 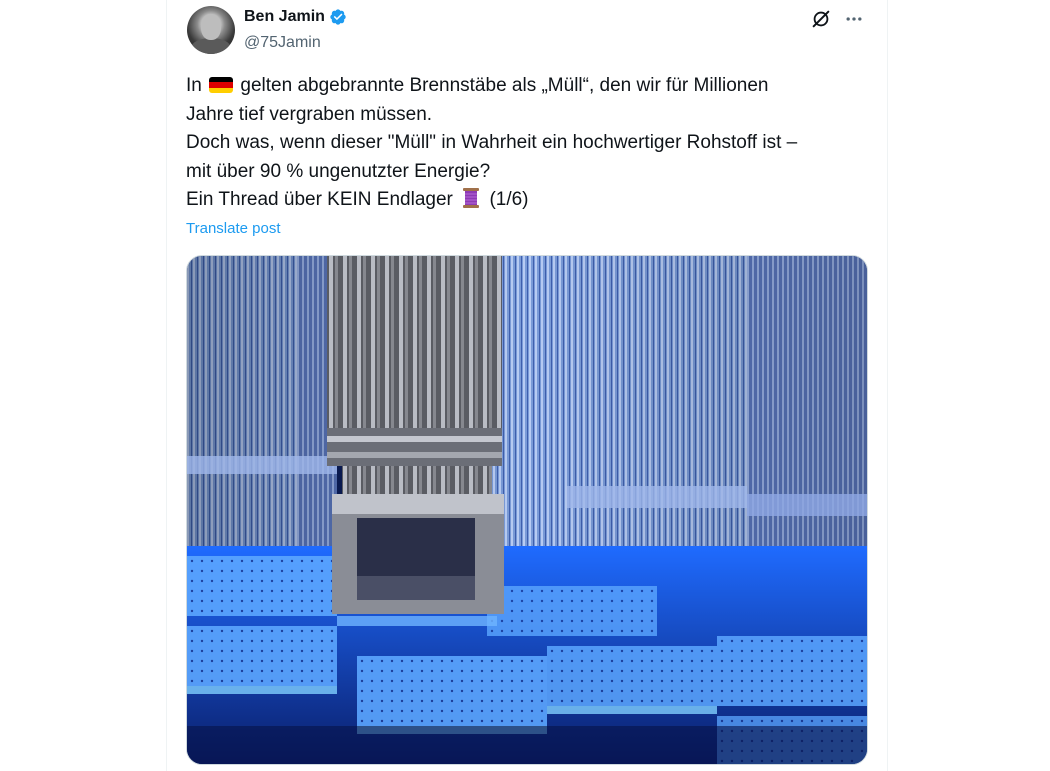 I want to click on post-text-fragment: (1/6), so click(x=509, y=200).